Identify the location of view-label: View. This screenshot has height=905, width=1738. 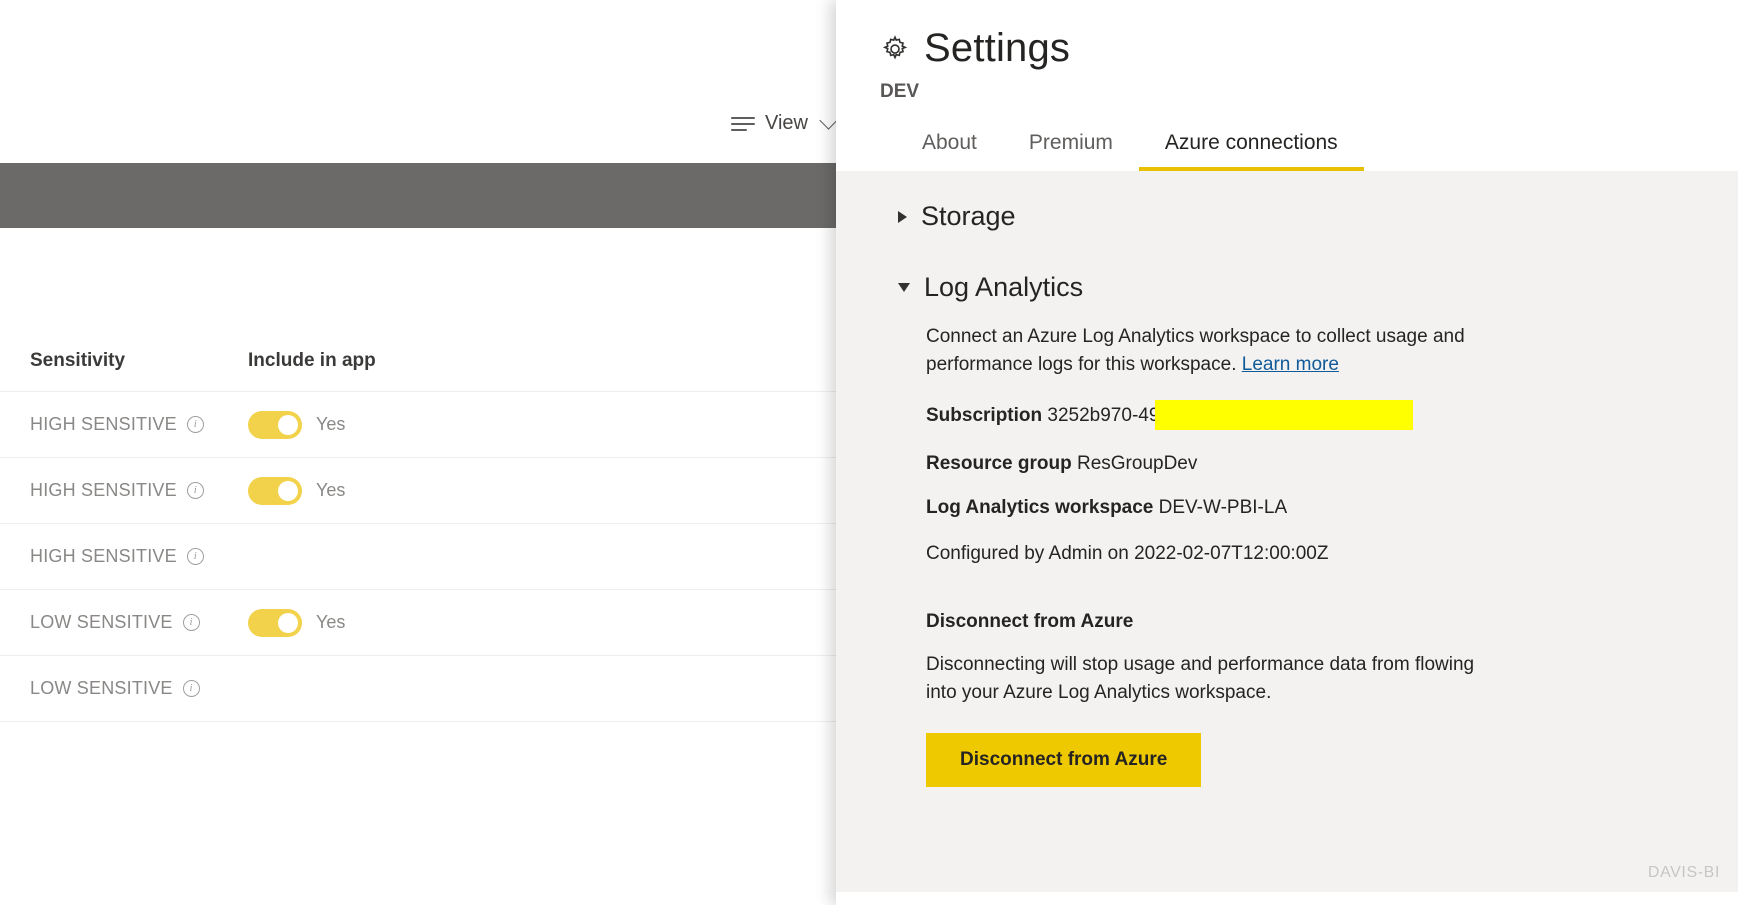
(786, 123).